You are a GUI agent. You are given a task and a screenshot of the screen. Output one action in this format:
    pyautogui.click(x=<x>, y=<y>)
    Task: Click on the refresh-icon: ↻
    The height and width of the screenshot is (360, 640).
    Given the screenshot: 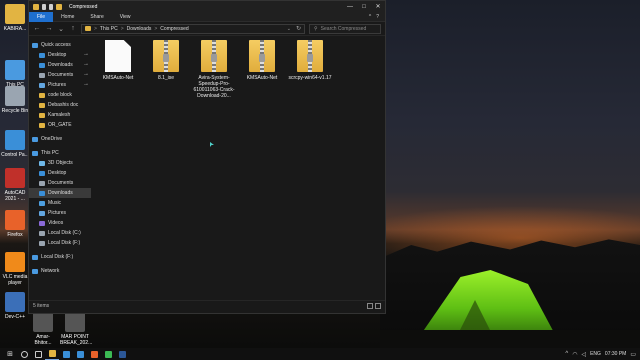 What is the action you would take?
    pyautogui.click(x=300, y=28)
    